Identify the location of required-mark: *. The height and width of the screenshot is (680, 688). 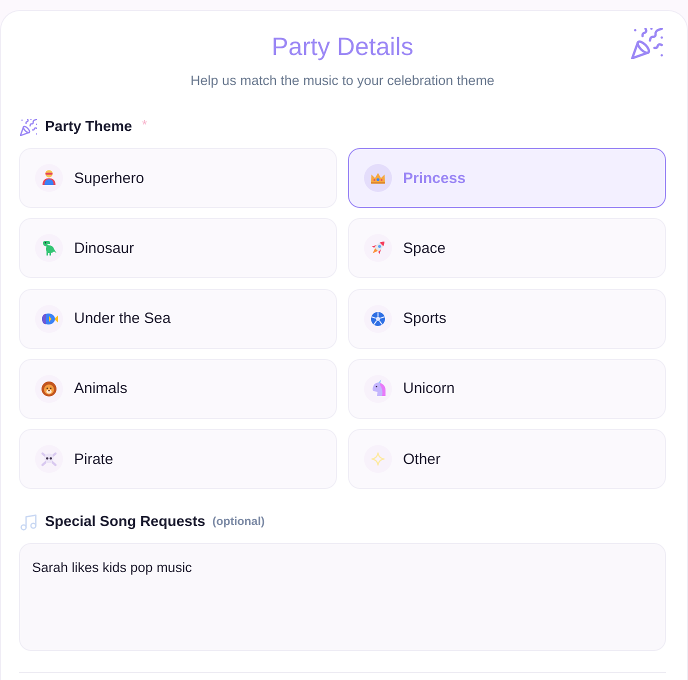
(145, 124).